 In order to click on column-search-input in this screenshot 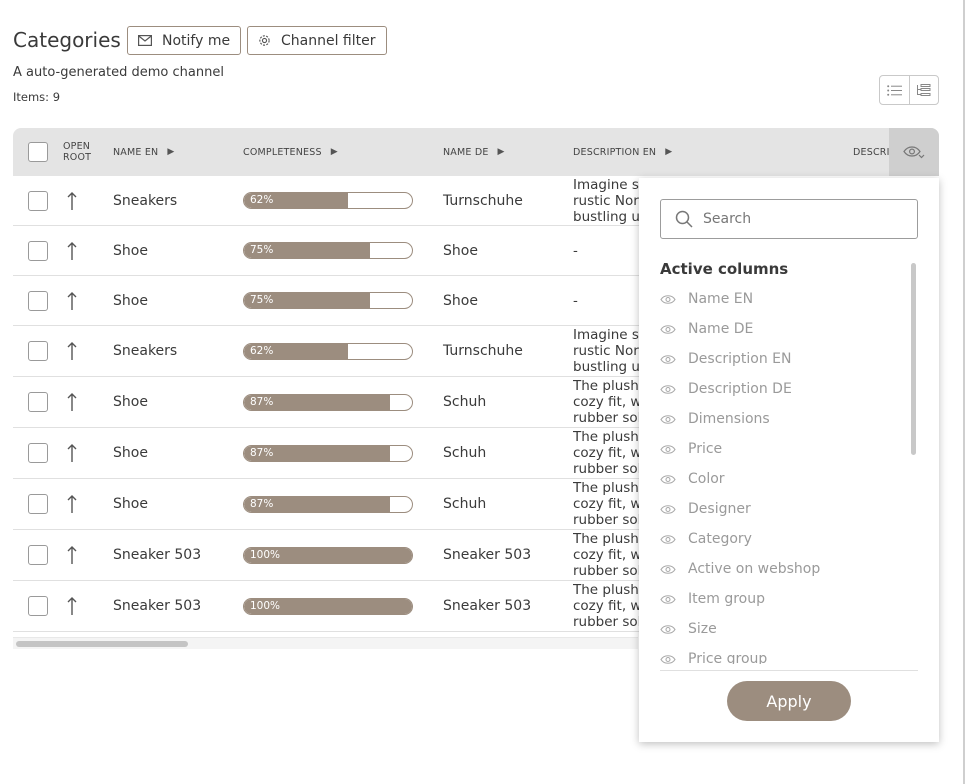, I will do `click(803, 219)`.